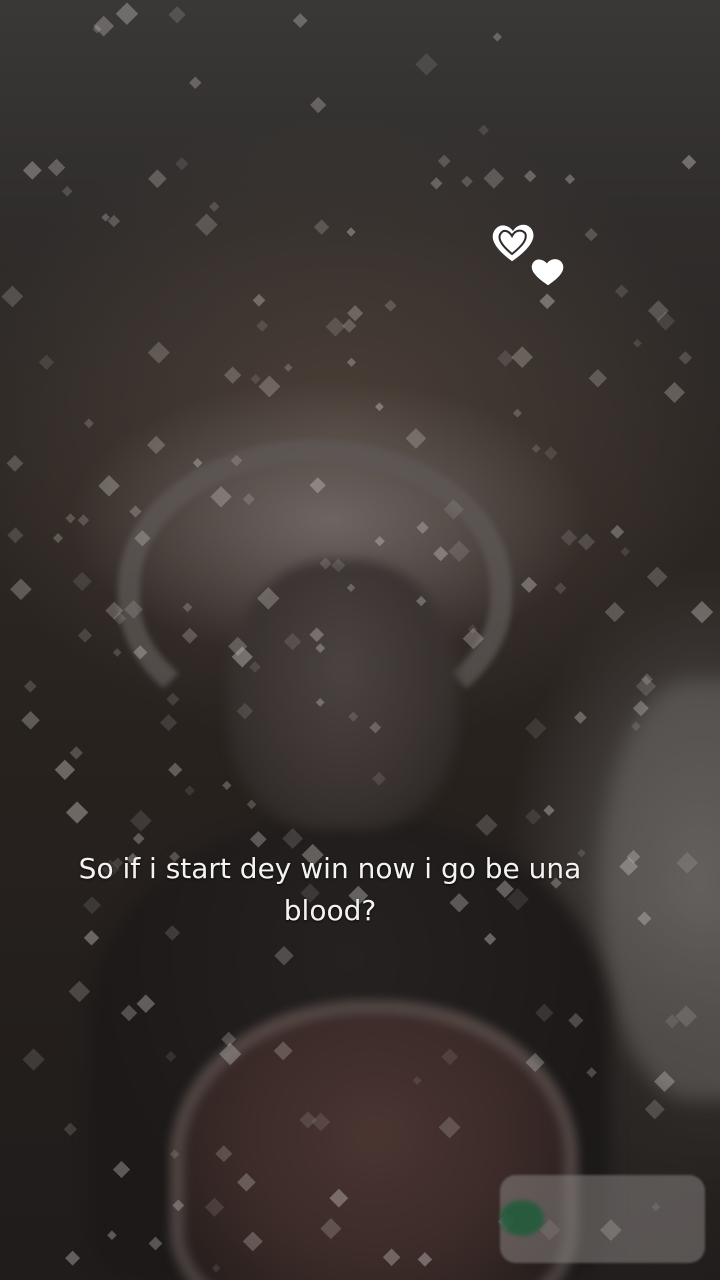 Image resolution: width=720 pixels, height=1280 pixels. Describe the element at coordinates (343, 695) in the screenshot. I see `person-face` at that location.